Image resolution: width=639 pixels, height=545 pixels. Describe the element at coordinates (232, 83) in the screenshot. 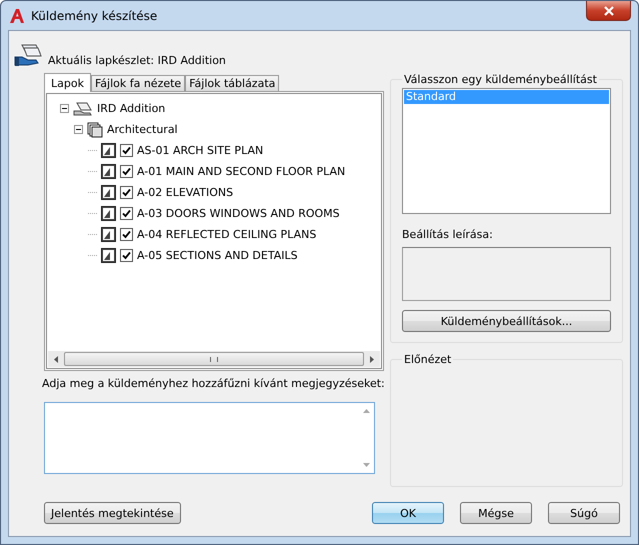

I see `tab: Fájlok táblázata` at that location.